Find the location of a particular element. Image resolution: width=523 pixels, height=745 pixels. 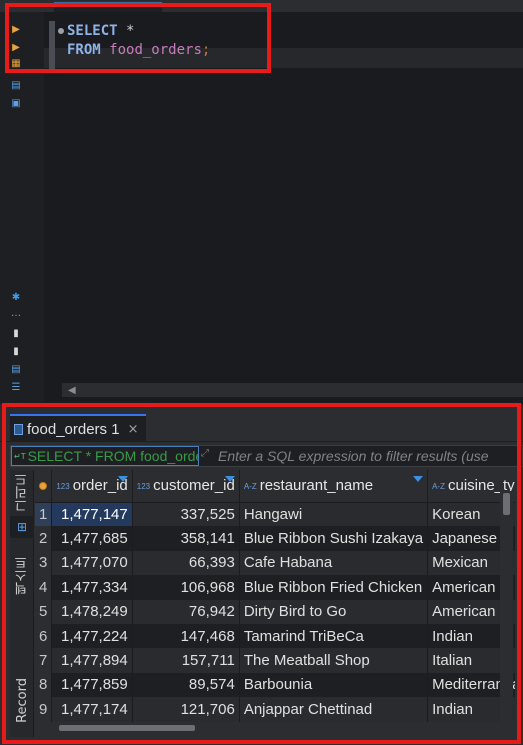

cell-restaurant-name: Hangawi is located at coordinates (334, 514).